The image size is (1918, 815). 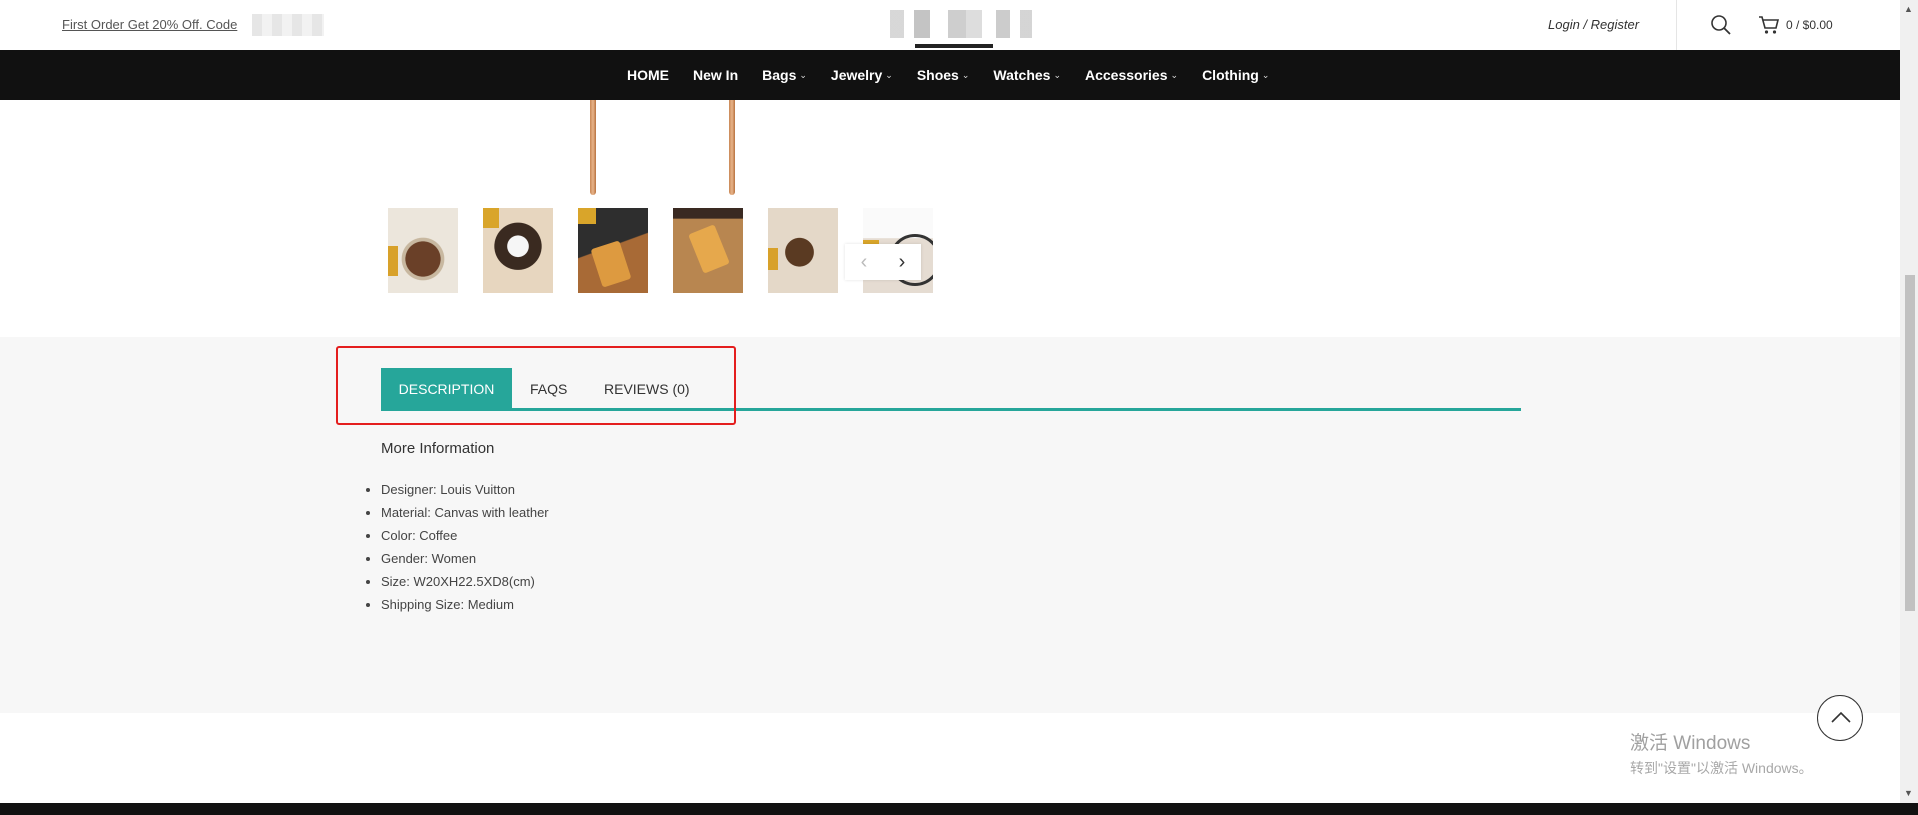 I want to click on header-divider, so click(x=1676, y=25).